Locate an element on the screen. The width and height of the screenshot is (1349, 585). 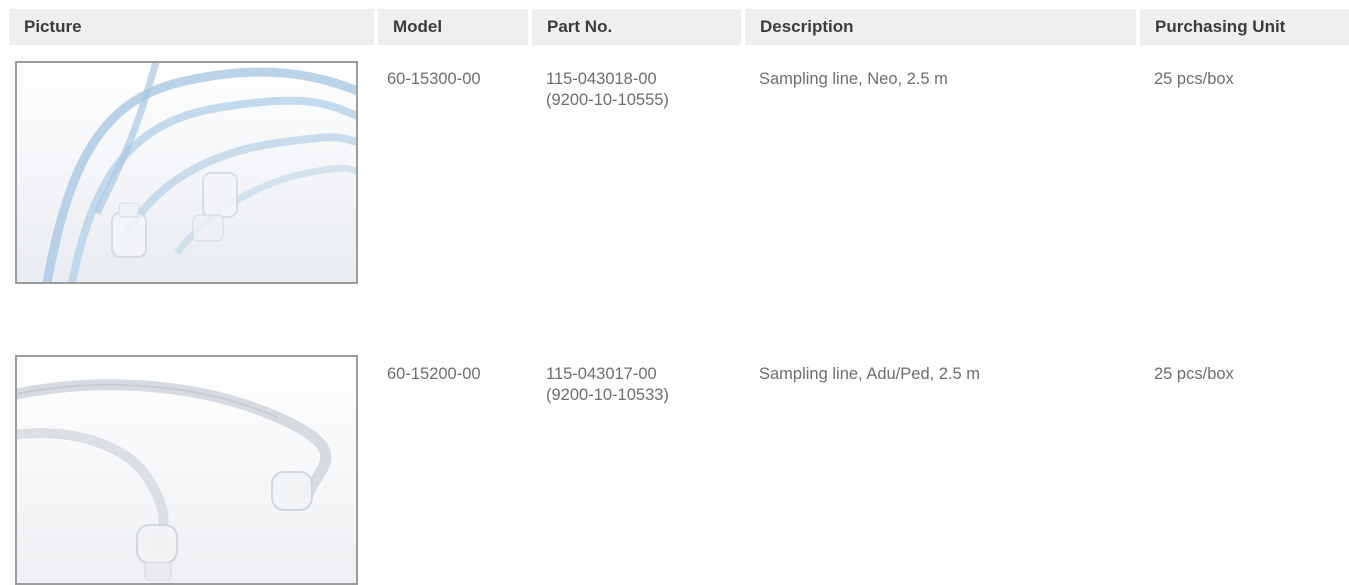
row2-part-no: 115-043017-00 (9200-10-10533) is located at coordinates (607, 385).